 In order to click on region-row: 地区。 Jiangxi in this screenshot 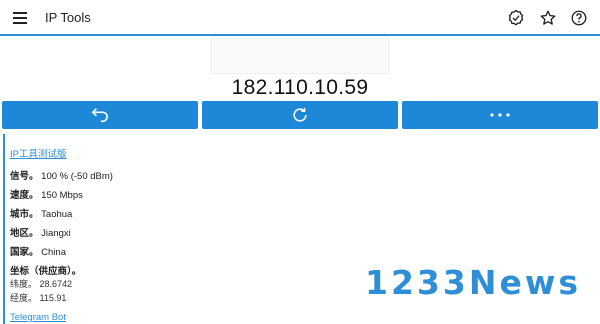, I will do `click(40, 232)`.